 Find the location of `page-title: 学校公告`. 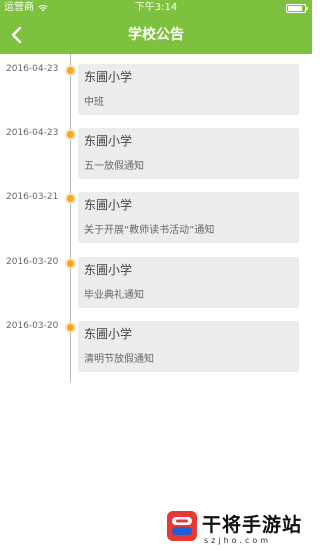

page-title: 学校公告 is located at coordinates (156, 35).